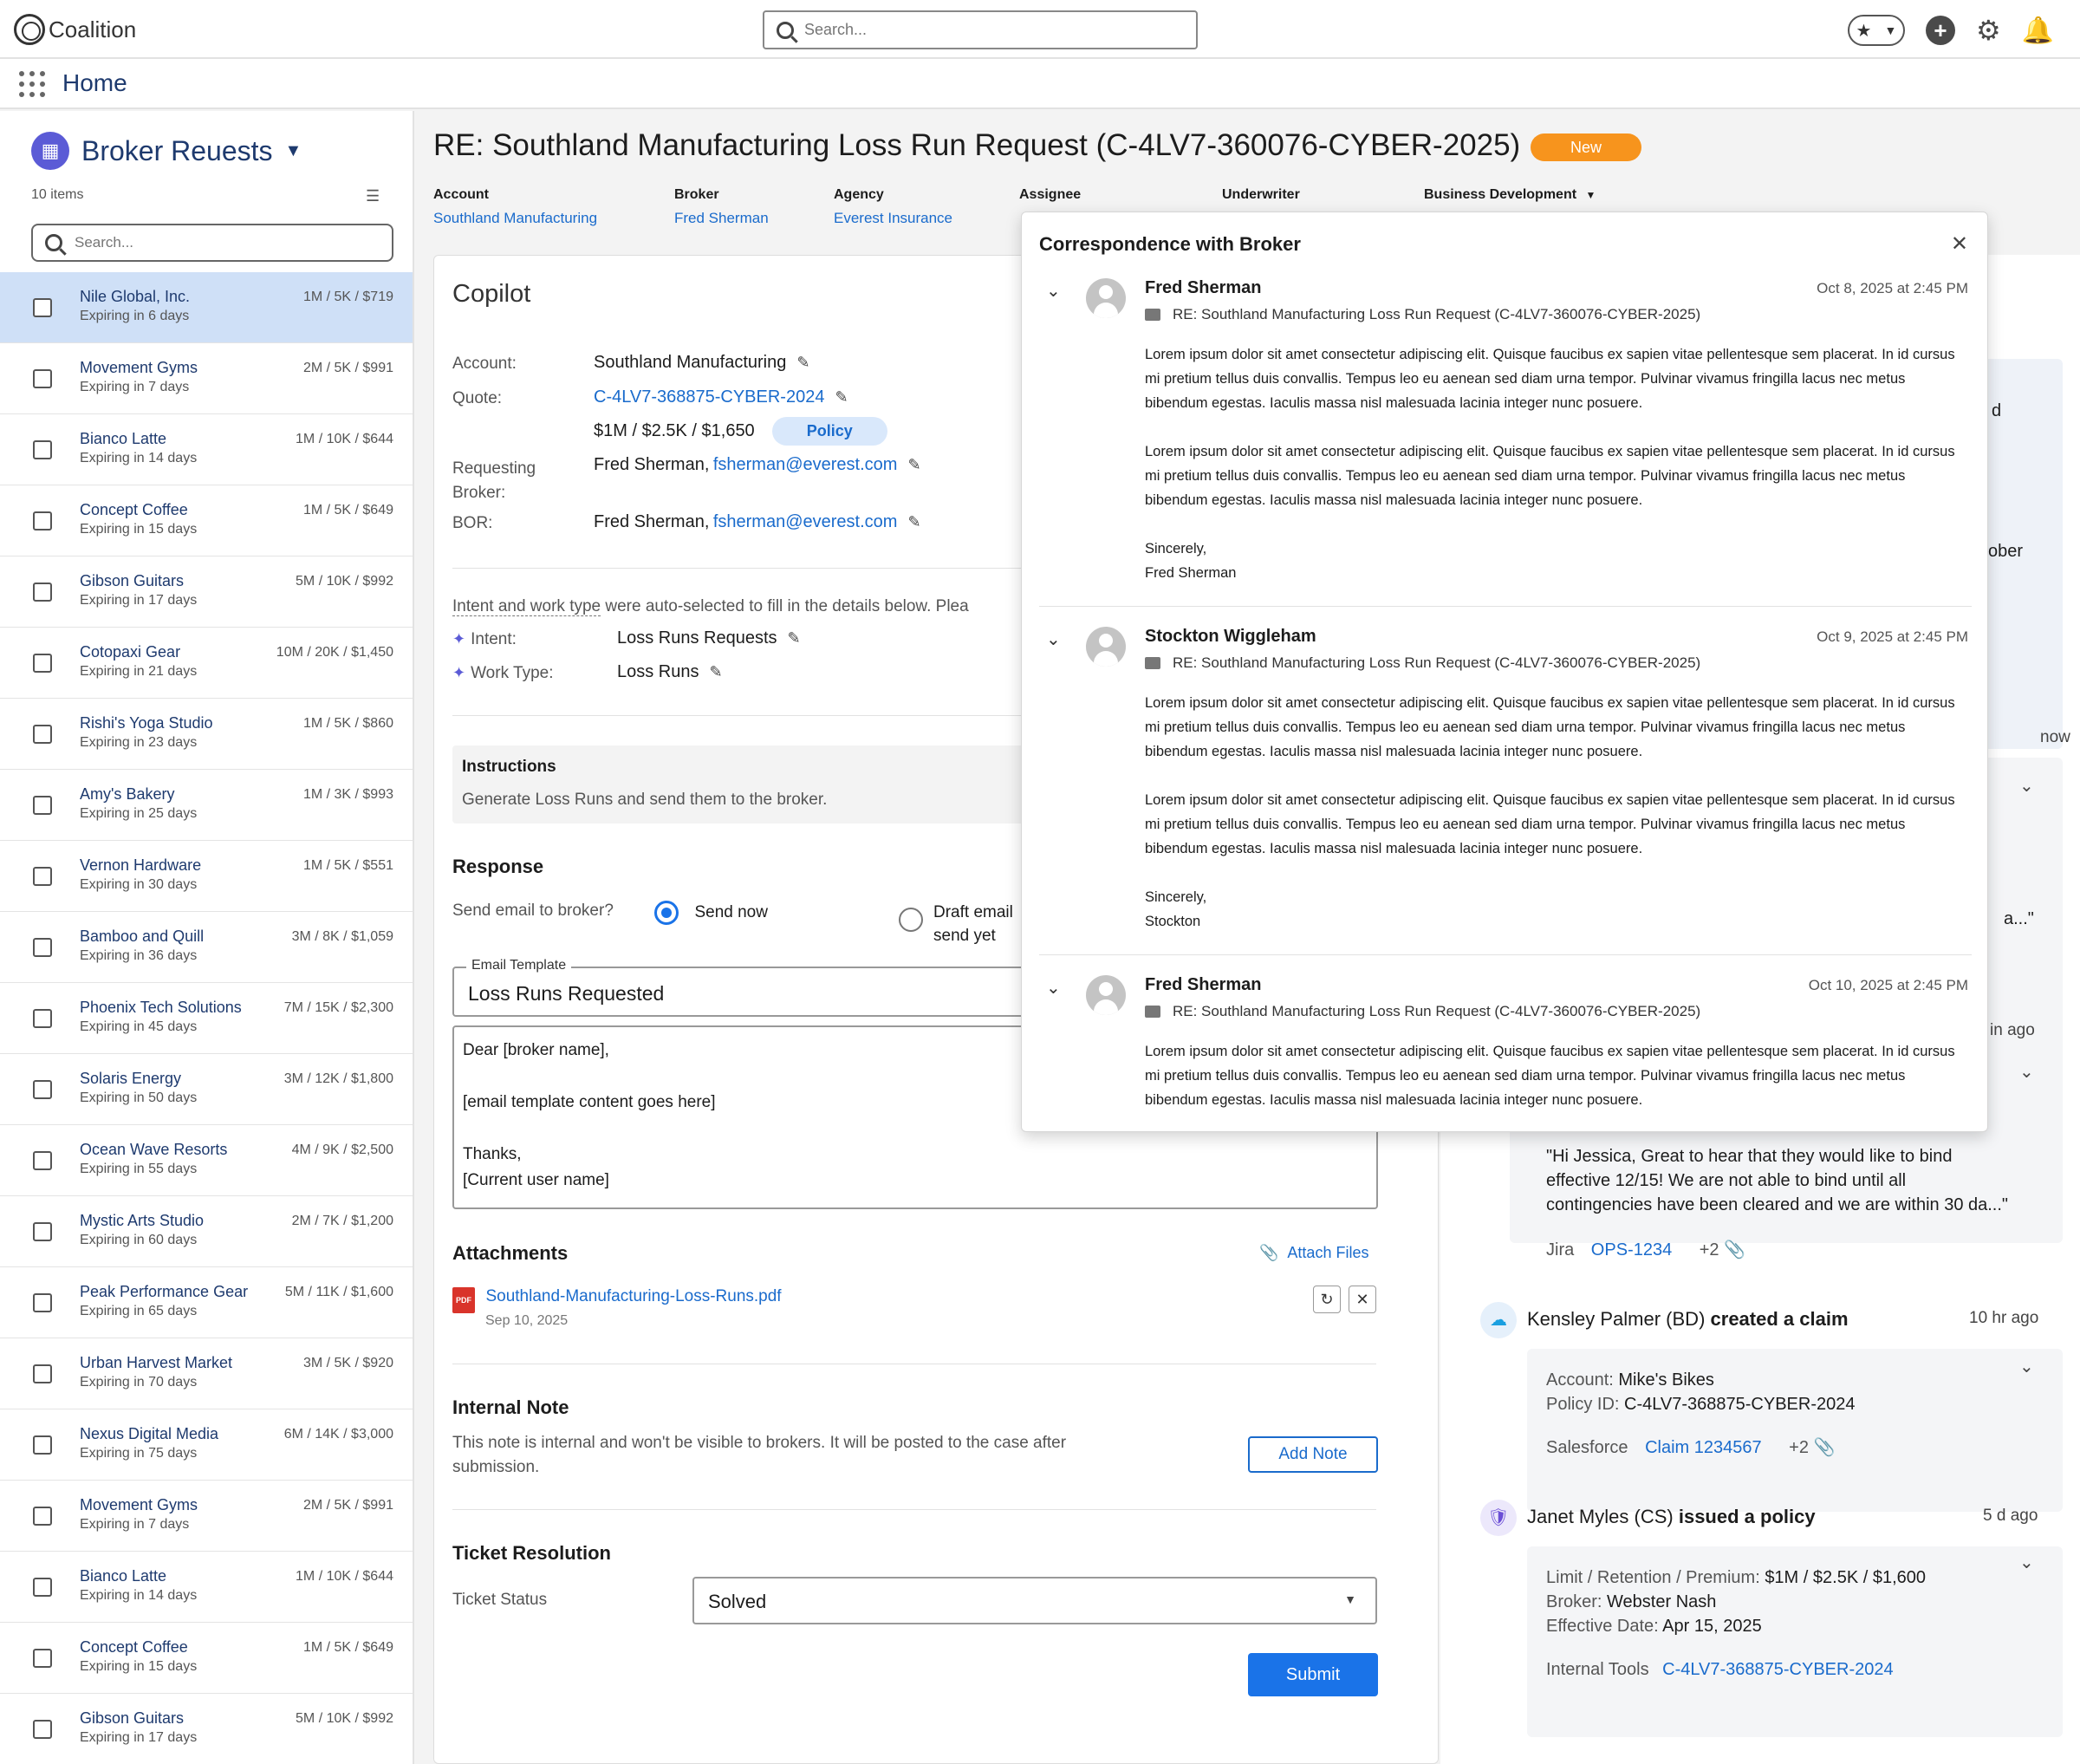 This screenshot has height=1764, width=2080. I want to click on auto-select-note-link: Intent and work type, so click(526, 606).